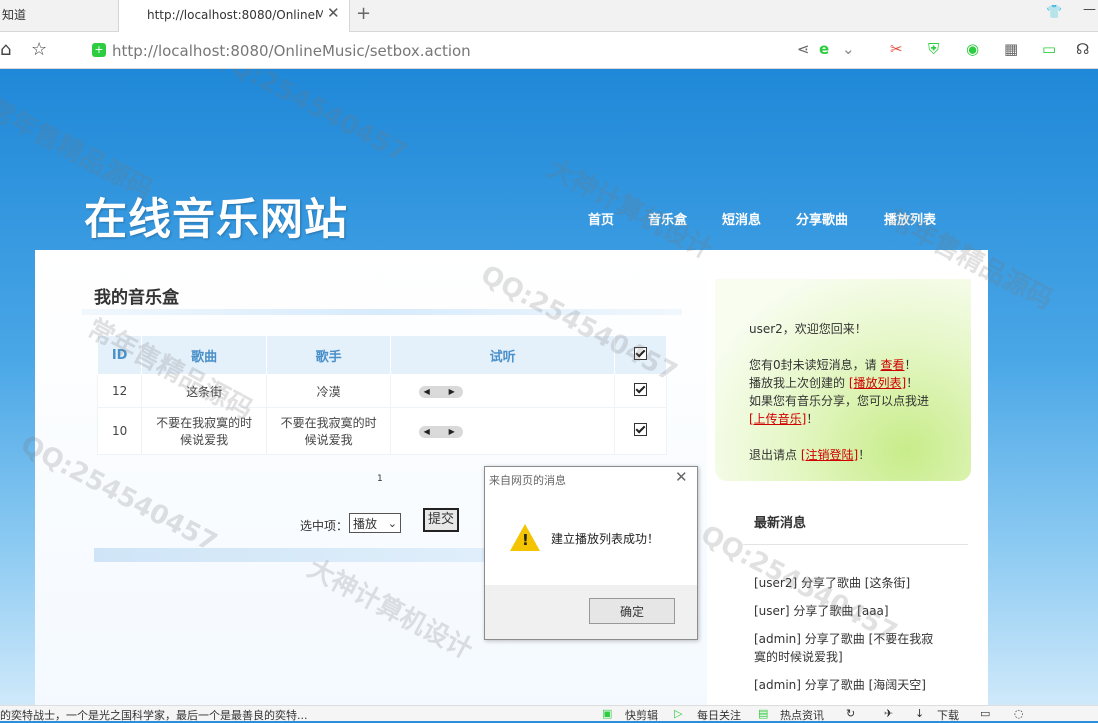 The width and height of the screenshot is (1098, 723). Describe the element at coordinates (849, 583) in the screenshot. I see `news-item: [user2] 分享了歌曲 [这条街]` at that location.